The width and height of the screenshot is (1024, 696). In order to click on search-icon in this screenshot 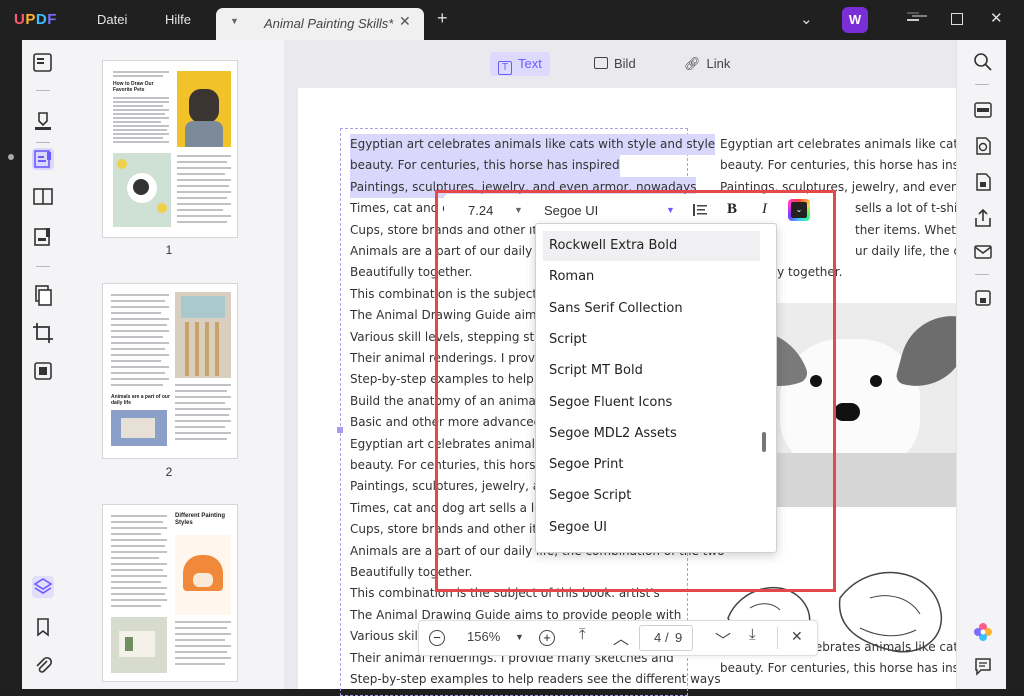, I will do `click(983, 62)`.